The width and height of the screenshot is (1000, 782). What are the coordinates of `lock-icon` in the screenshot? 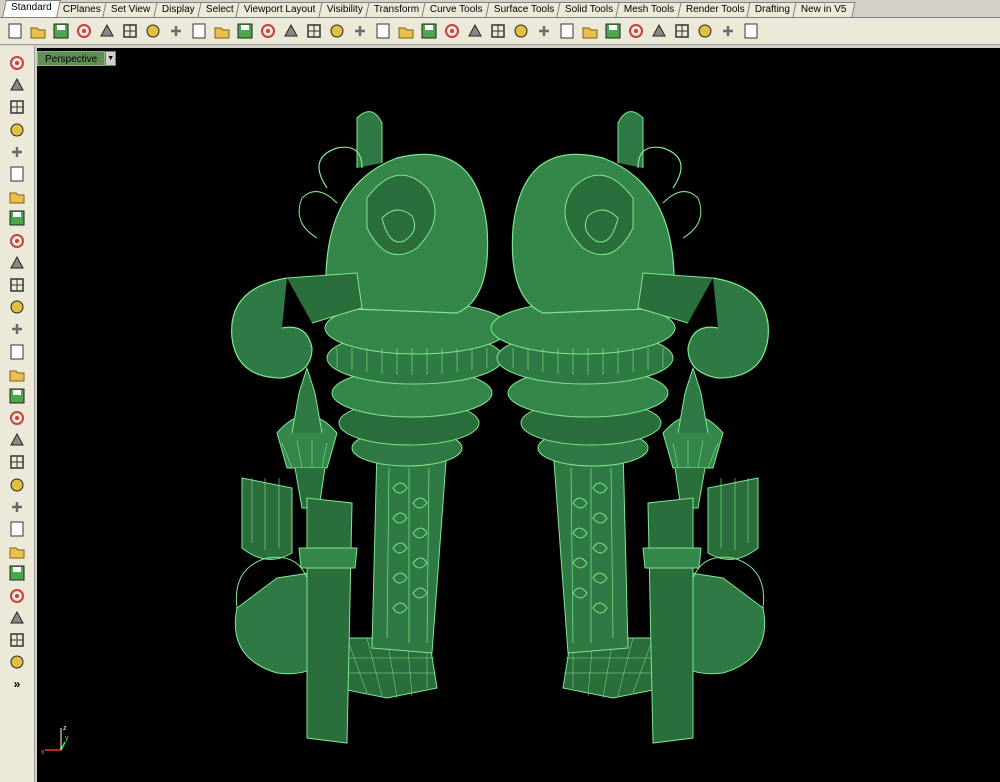 It's located at (475, 31).